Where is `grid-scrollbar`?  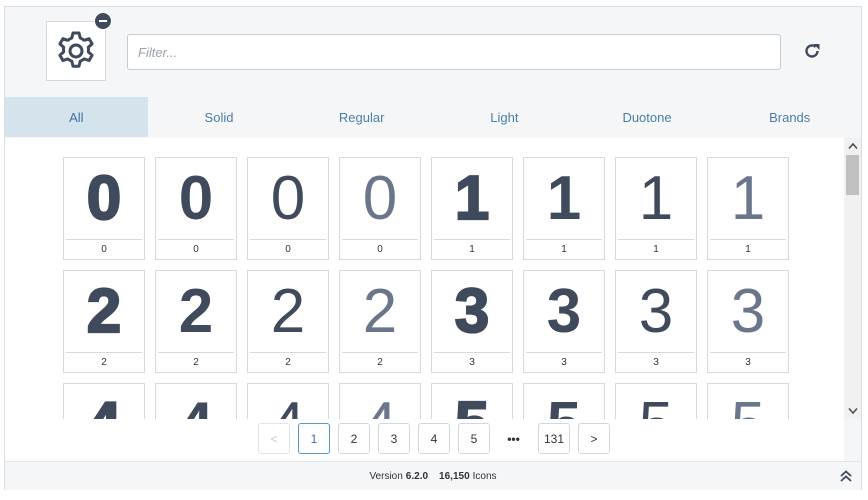 grid-scrollbar is located at coordinates (852, 278).